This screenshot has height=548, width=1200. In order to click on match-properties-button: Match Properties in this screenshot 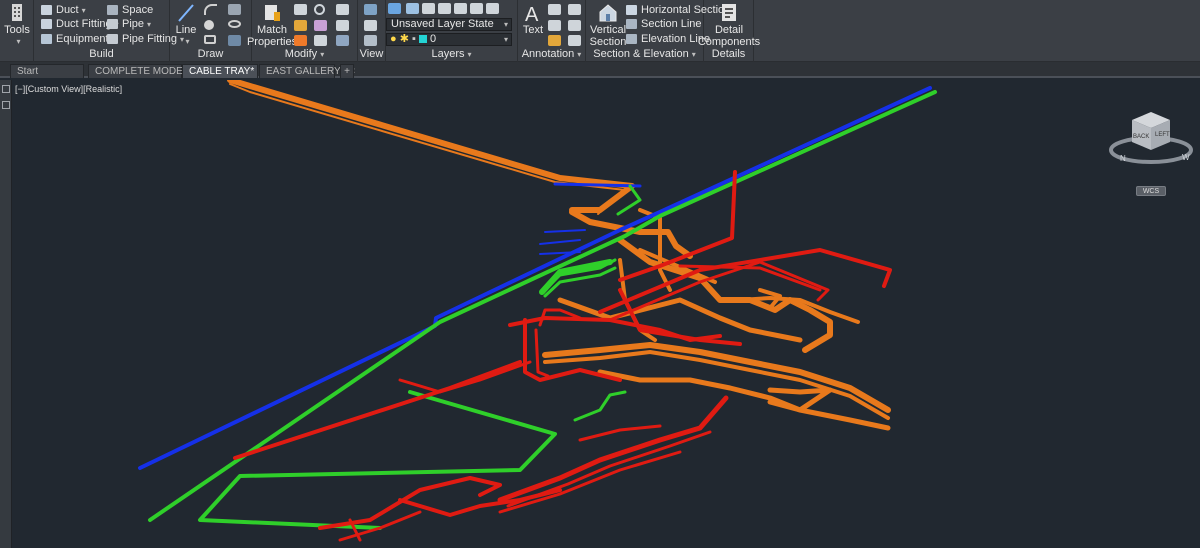, I will do `click(272, 25)`.